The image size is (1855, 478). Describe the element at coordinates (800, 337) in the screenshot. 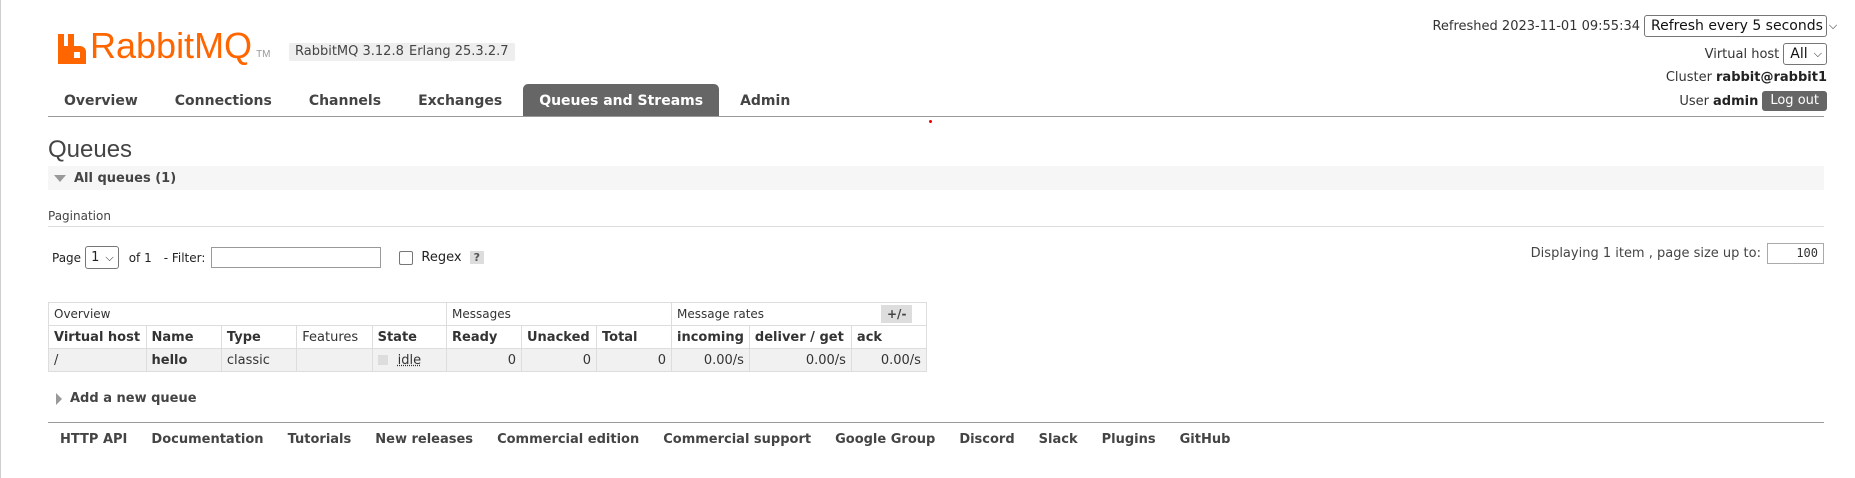

I see `col-deliver-get: deliver / get` at that location.